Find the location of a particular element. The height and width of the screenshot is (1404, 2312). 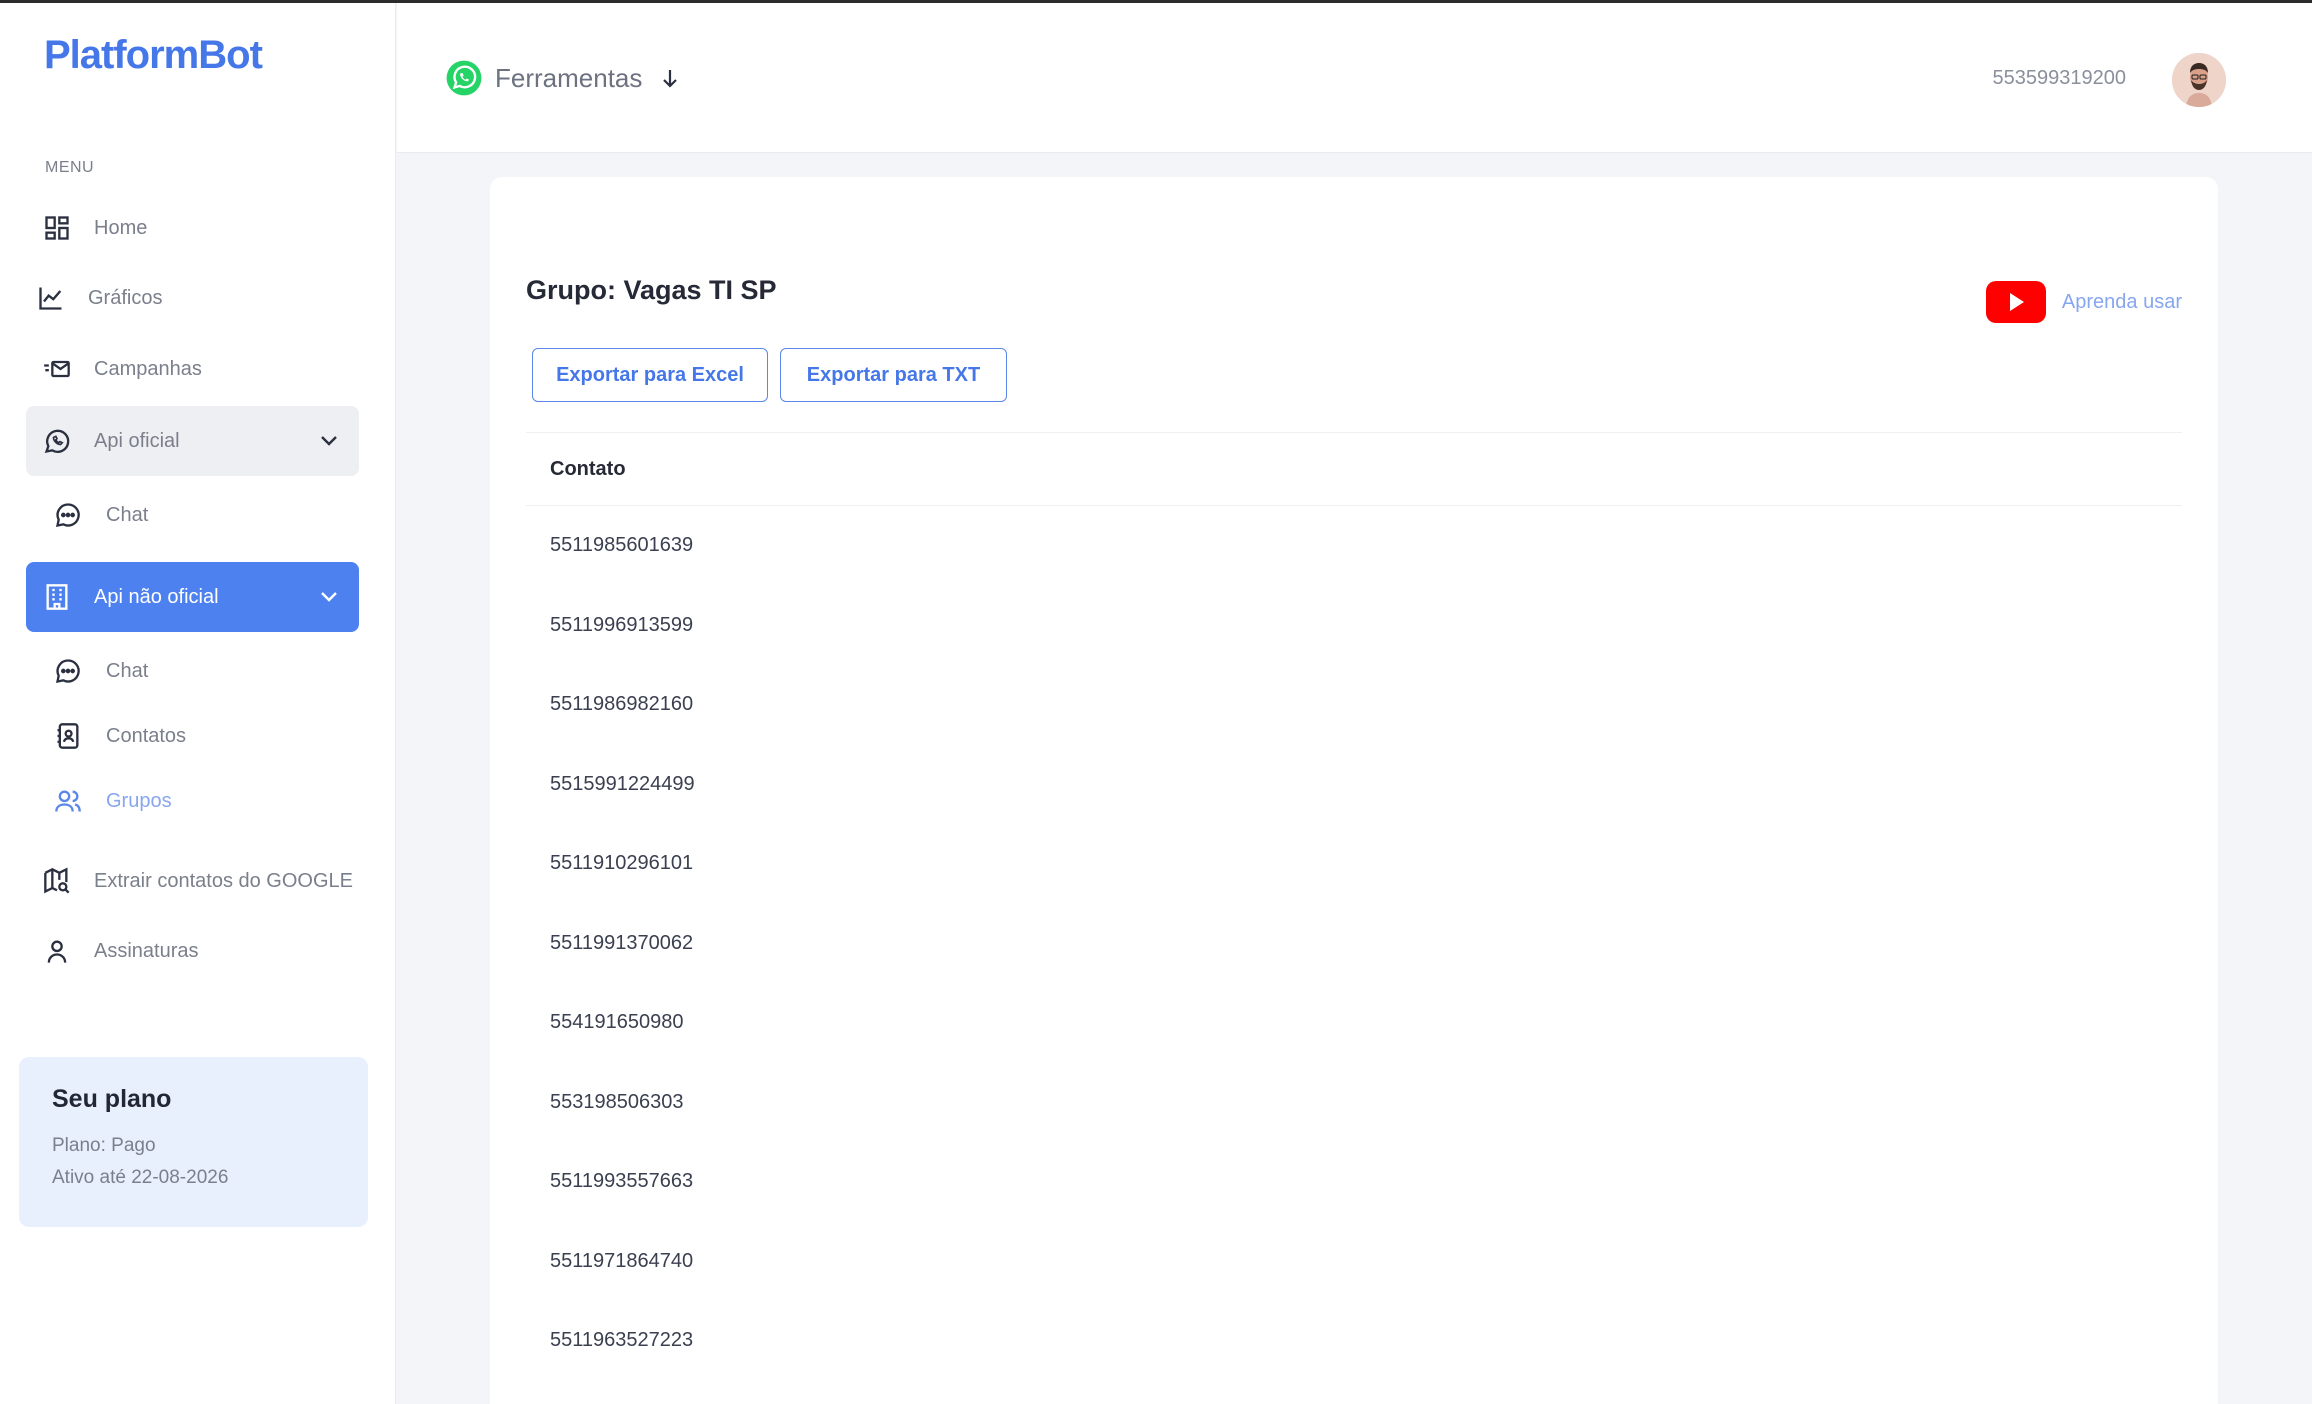

sidebar-item-label: Campanhas is located at coordinates (148, 368).